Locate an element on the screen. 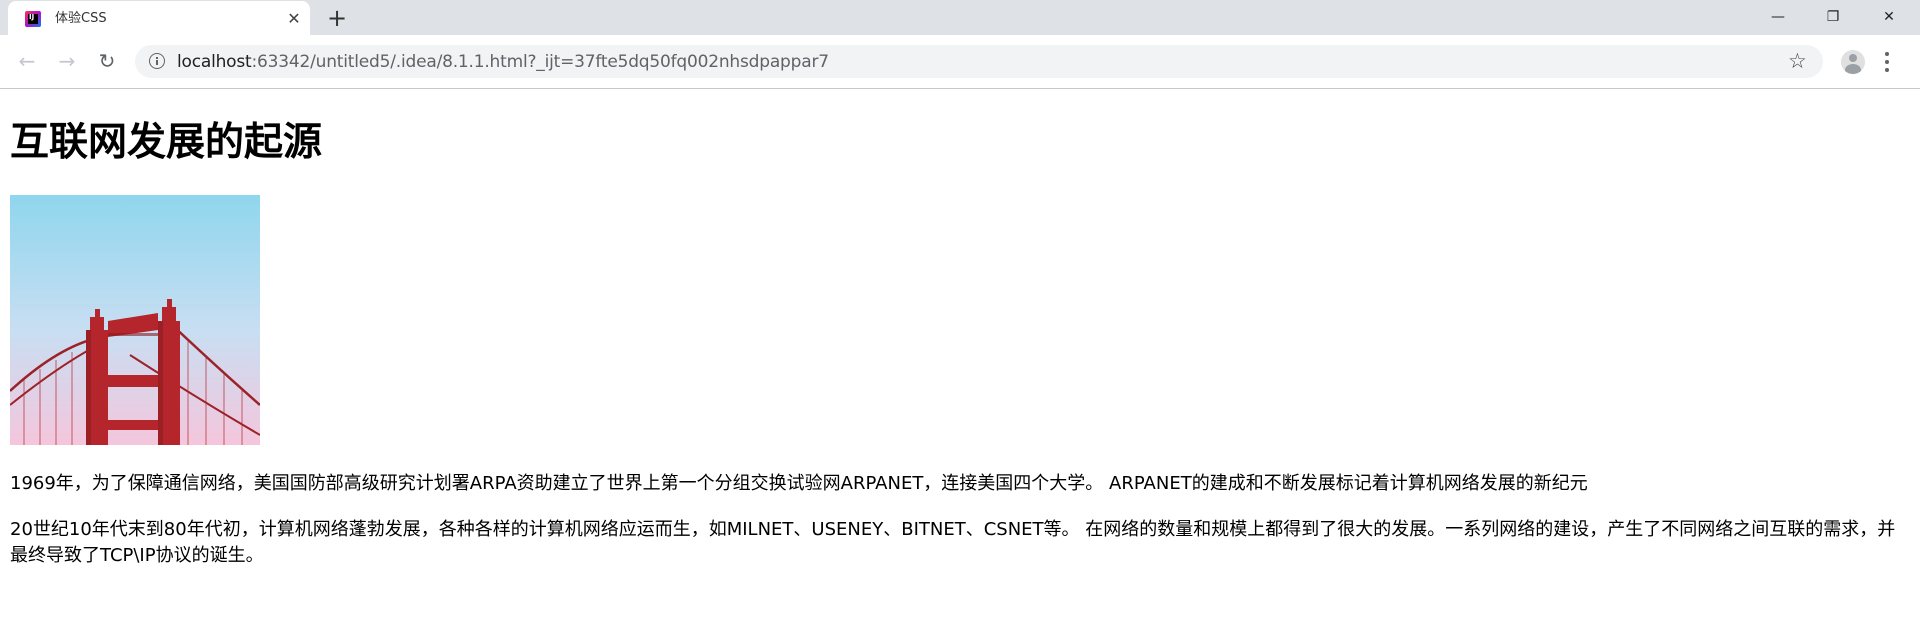  intellij-favicon-icon: IJ is located at coordinates (33, 19).